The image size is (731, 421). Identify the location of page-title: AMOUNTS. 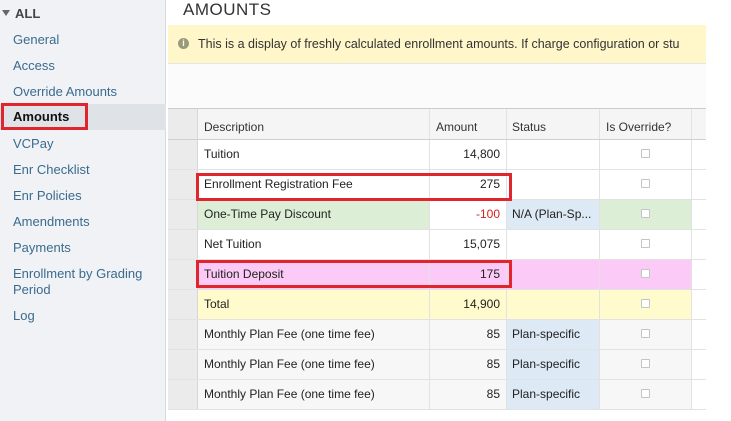
(227, 9).